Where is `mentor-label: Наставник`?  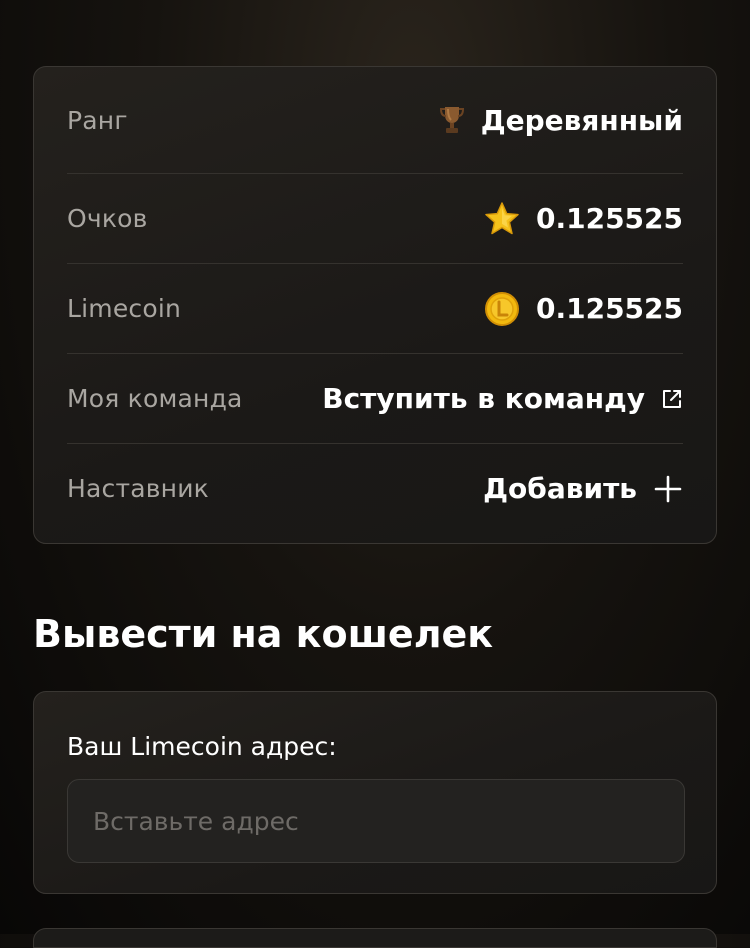 mentor-label: Наставник is located at coordinates (138, 488).